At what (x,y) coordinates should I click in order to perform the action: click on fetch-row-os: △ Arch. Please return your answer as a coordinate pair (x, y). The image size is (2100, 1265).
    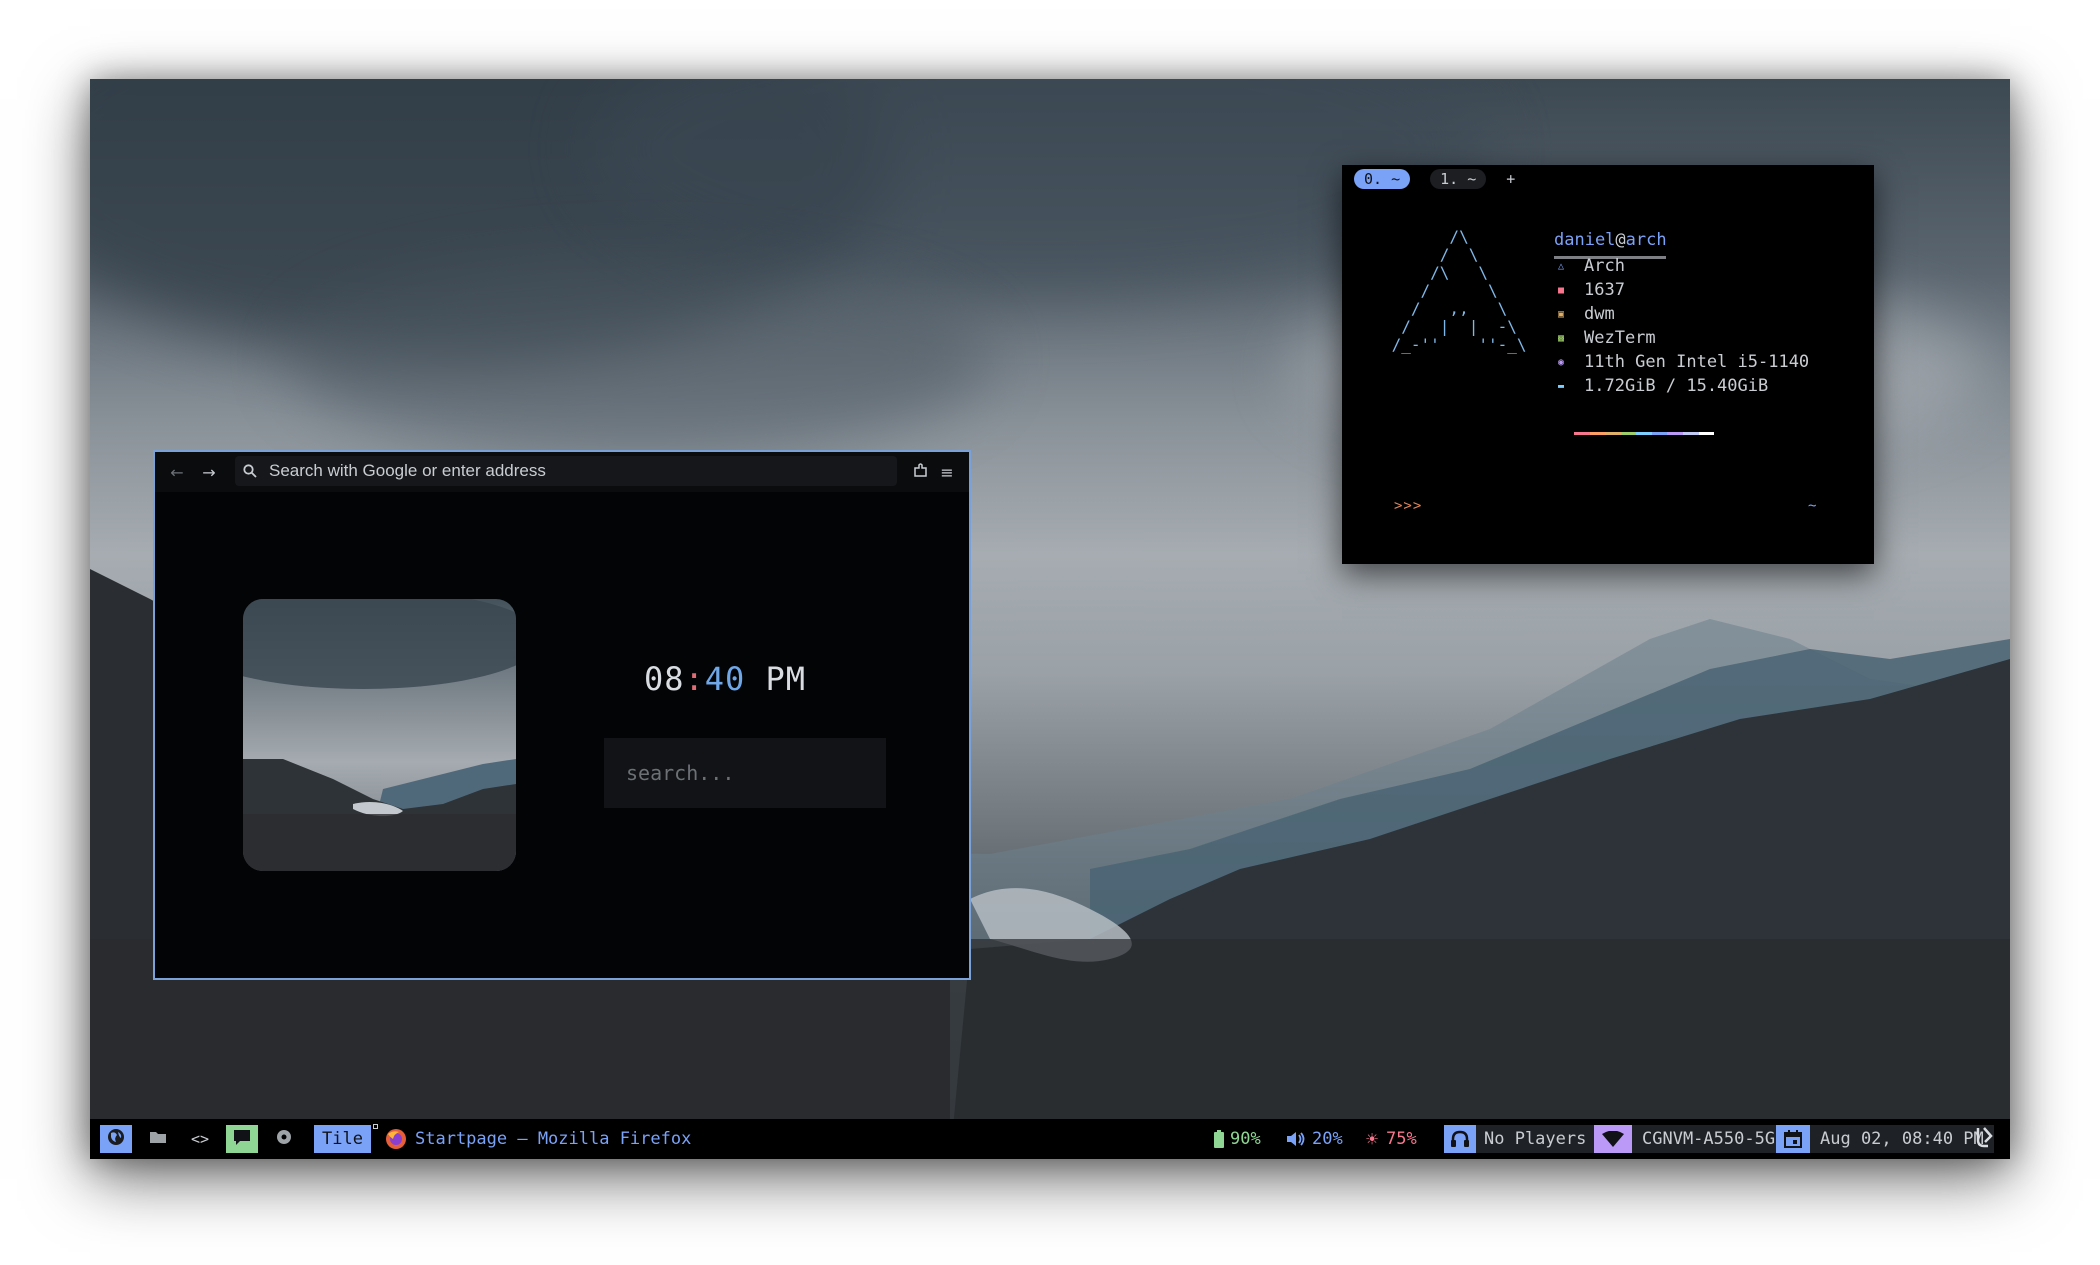
    Looking at the image, I should click on (1589, 266).